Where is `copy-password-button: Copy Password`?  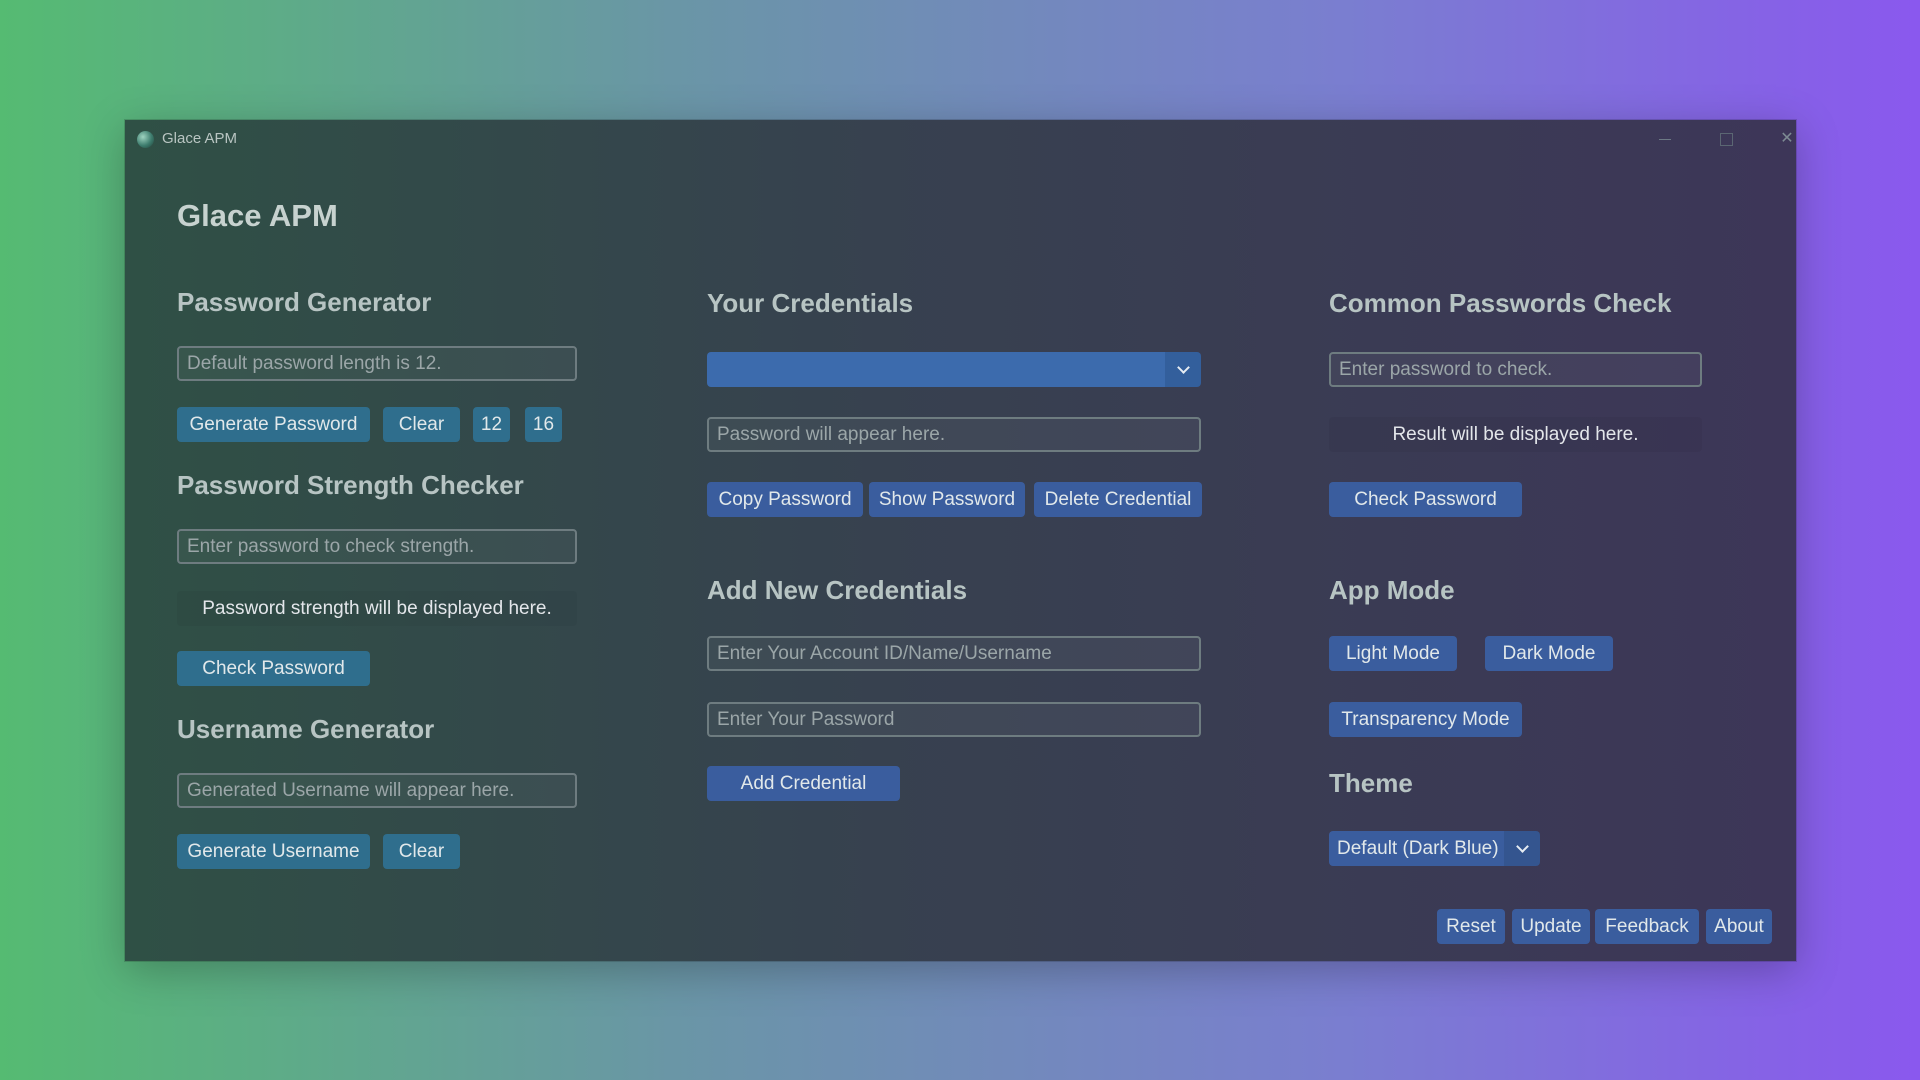
copy-password-button: Copy Password is located at coordinates (785, 499).